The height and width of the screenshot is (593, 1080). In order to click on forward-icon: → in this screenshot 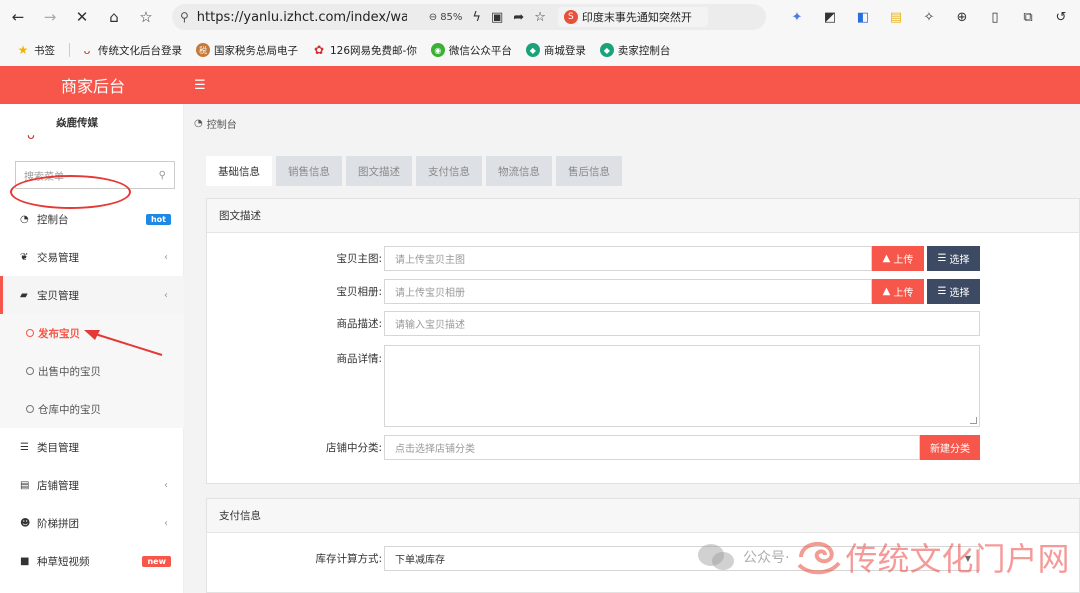, I will do `click(50, 17)`.